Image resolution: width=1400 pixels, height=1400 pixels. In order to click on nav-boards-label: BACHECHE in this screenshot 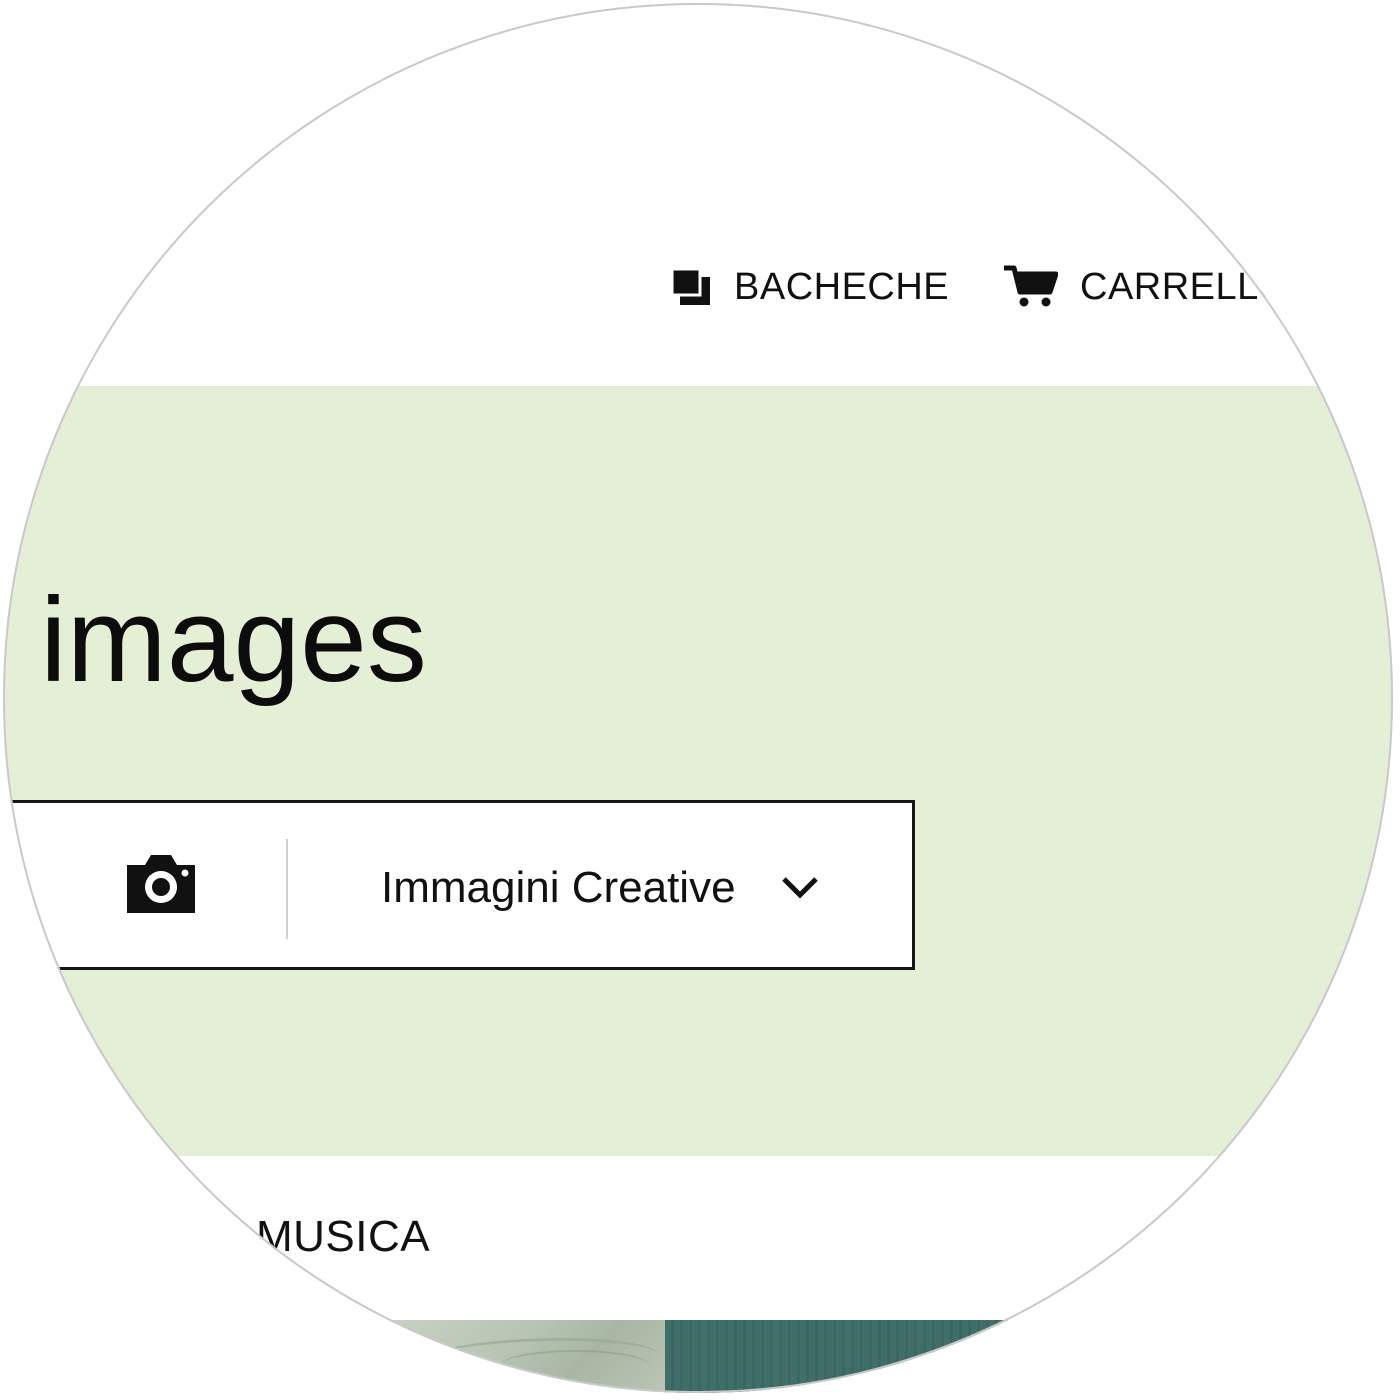, I will do `click(842, 286)`.